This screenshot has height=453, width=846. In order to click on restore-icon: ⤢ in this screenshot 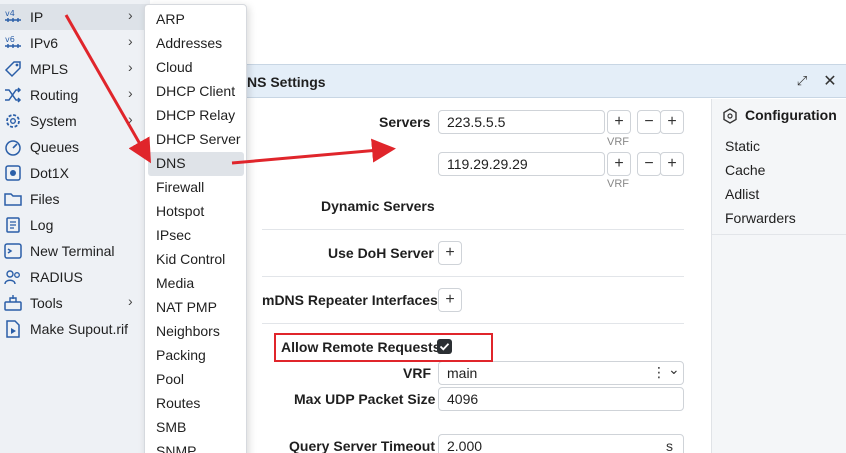, I will do `click(802, 81)`.